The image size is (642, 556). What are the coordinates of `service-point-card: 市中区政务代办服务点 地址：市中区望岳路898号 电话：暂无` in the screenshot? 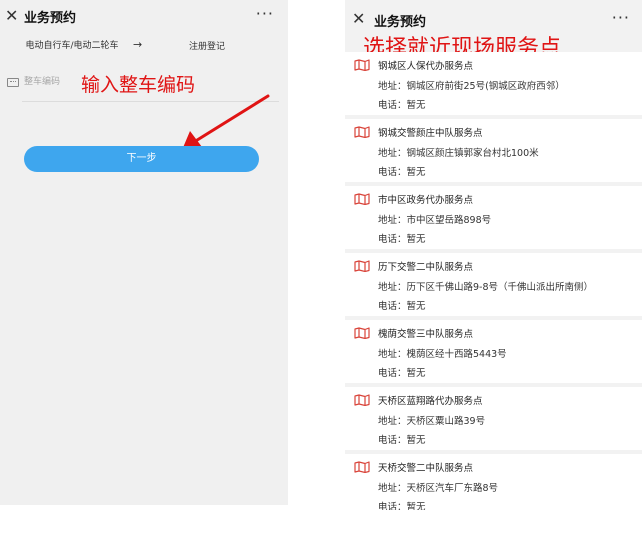 It's located at (493, 217).